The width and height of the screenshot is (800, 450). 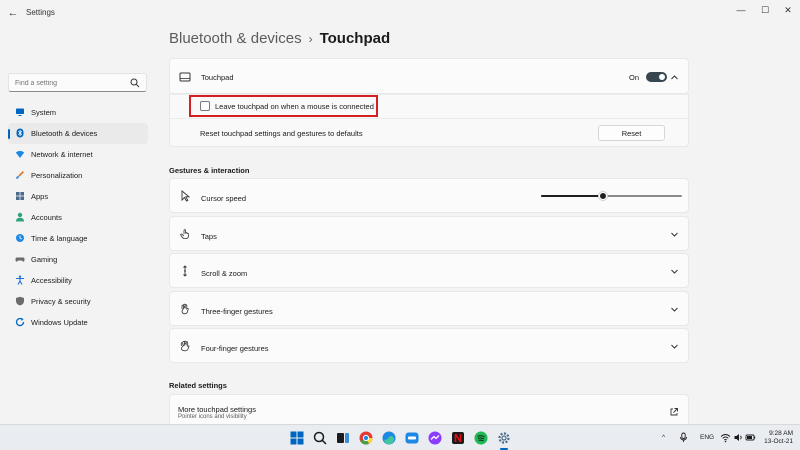 I want to click on app-title: Settings, so click(x=40, y=12).